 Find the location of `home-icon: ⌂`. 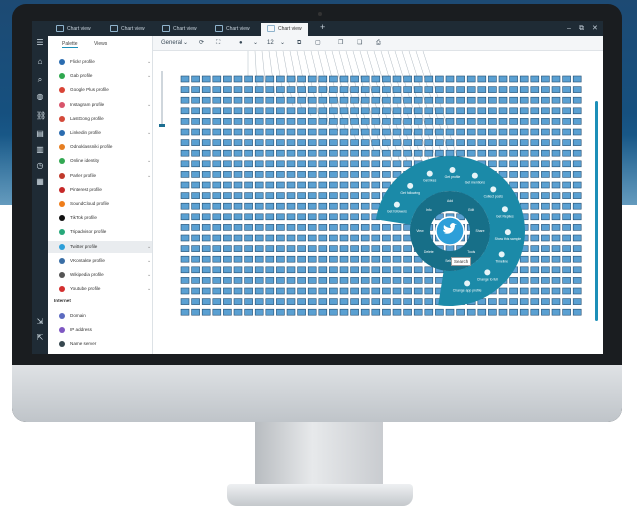

home-icon: ⌂ is located at coordinates (40, 62).